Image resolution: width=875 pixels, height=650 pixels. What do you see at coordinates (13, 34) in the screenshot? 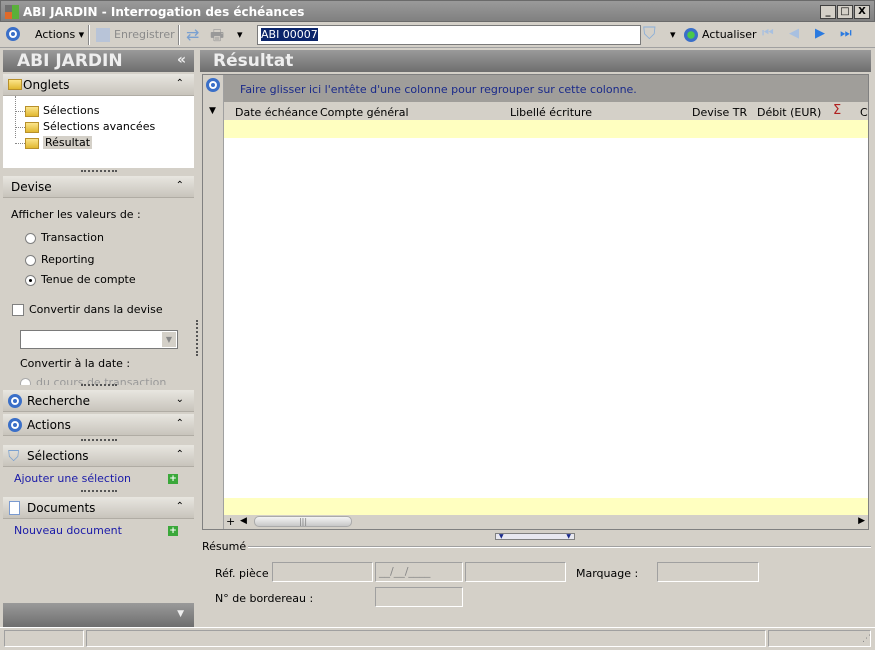
I see `app-menu-icon` at bounding box center [13, 34].